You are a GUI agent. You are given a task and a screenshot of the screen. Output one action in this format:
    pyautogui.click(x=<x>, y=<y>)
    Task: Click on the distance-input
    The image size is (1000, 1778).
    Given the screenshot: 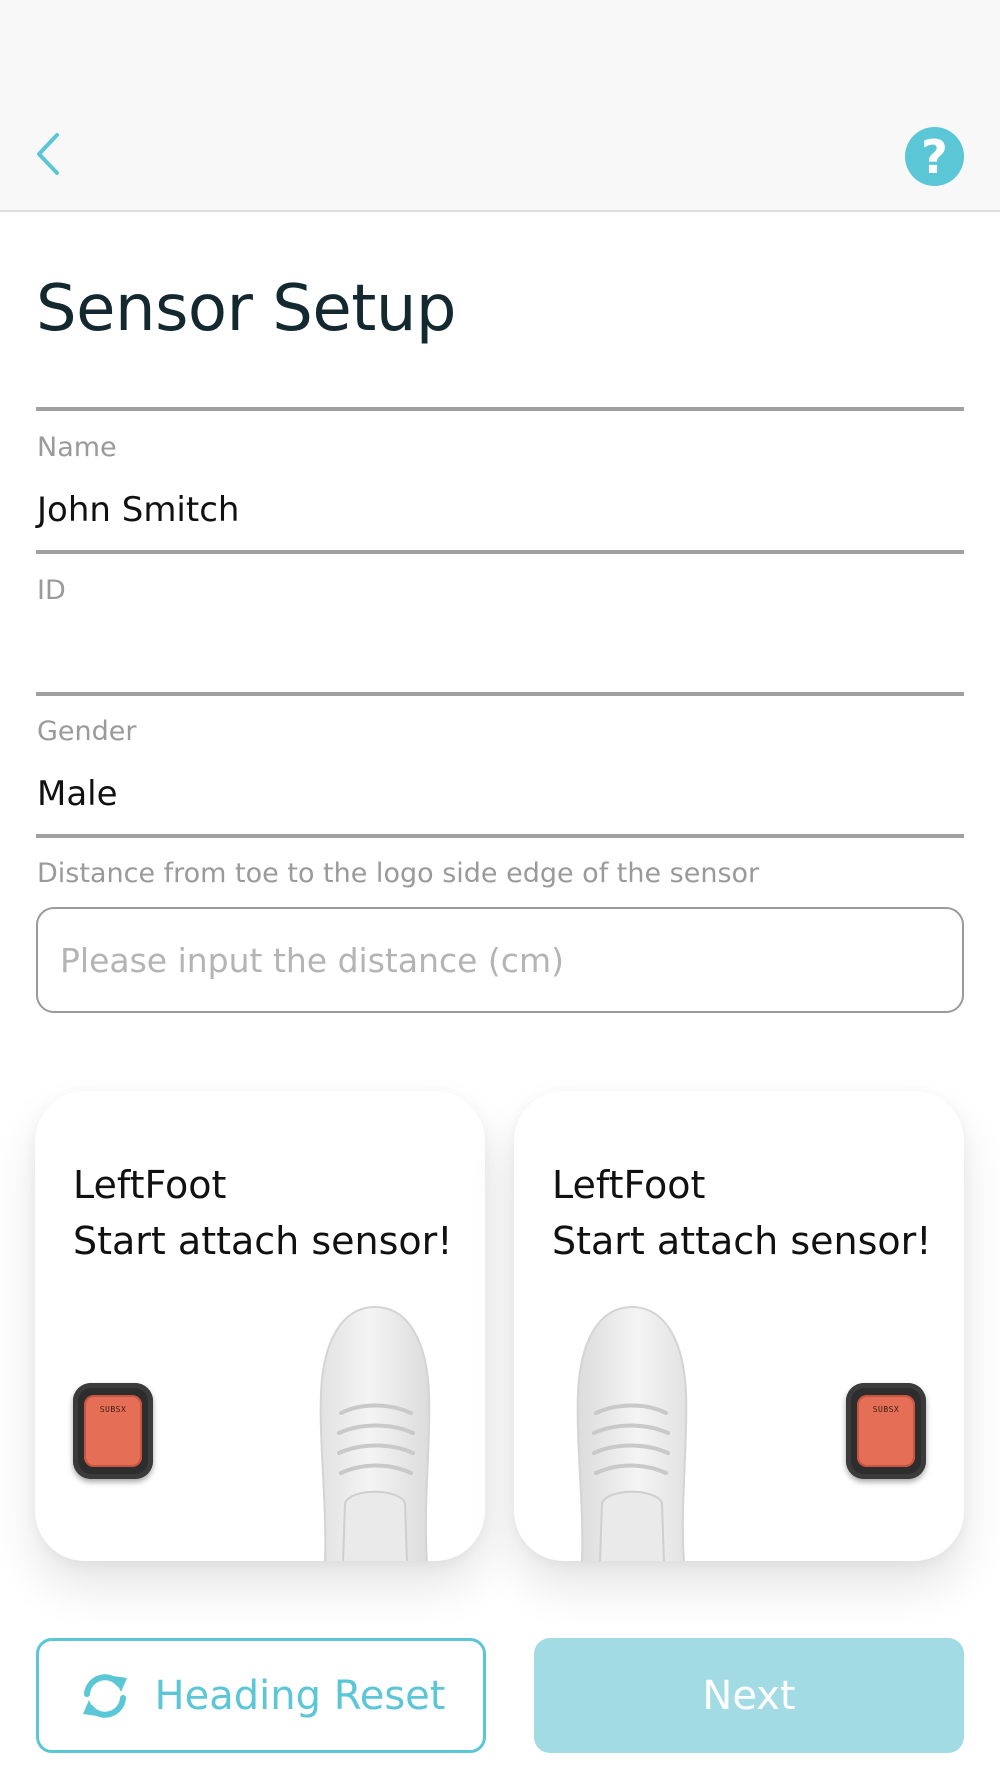 What is the action you would take?
    pyautogui.click(x=500, y=960)
    